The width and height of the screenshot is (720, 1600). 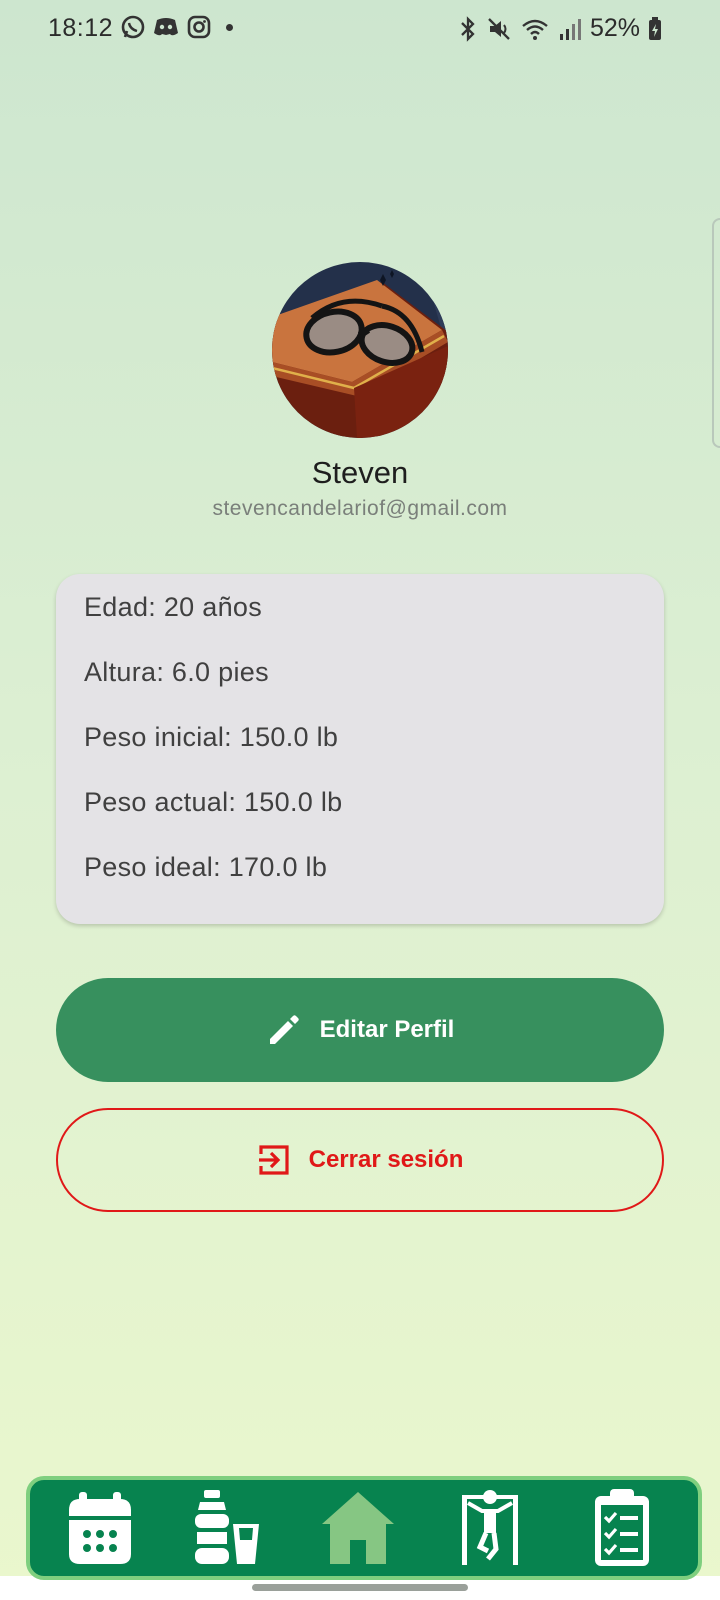 I want to click on profile-name: Steven, so click(x=360, y=472).